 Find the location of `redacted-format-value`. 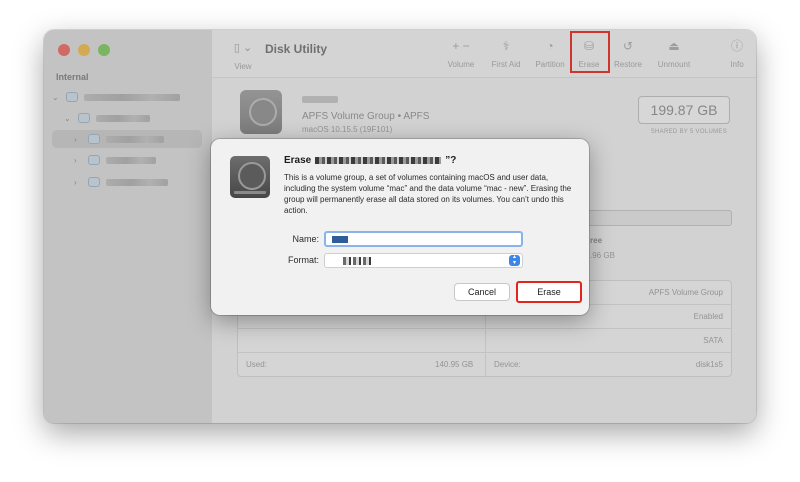

redacted-format-value is located at coordinates (357, 261).